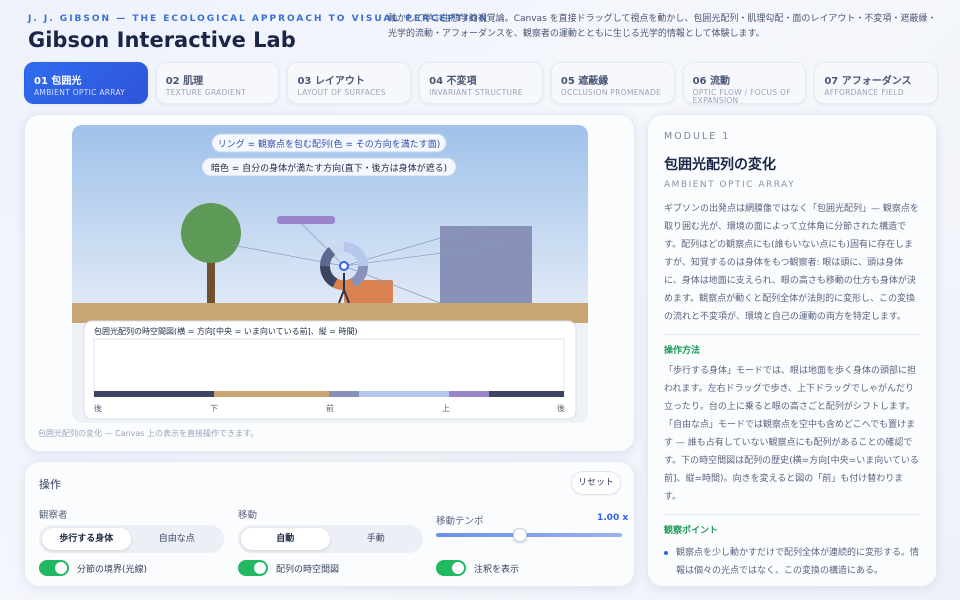 The height and width of the screenshot is (600, 960). What do you see at coordinates (112, 569) in the screenshot?
I see `boundary-toggle-label: 分節の境界(光線)` at bounding box center [112, 569].